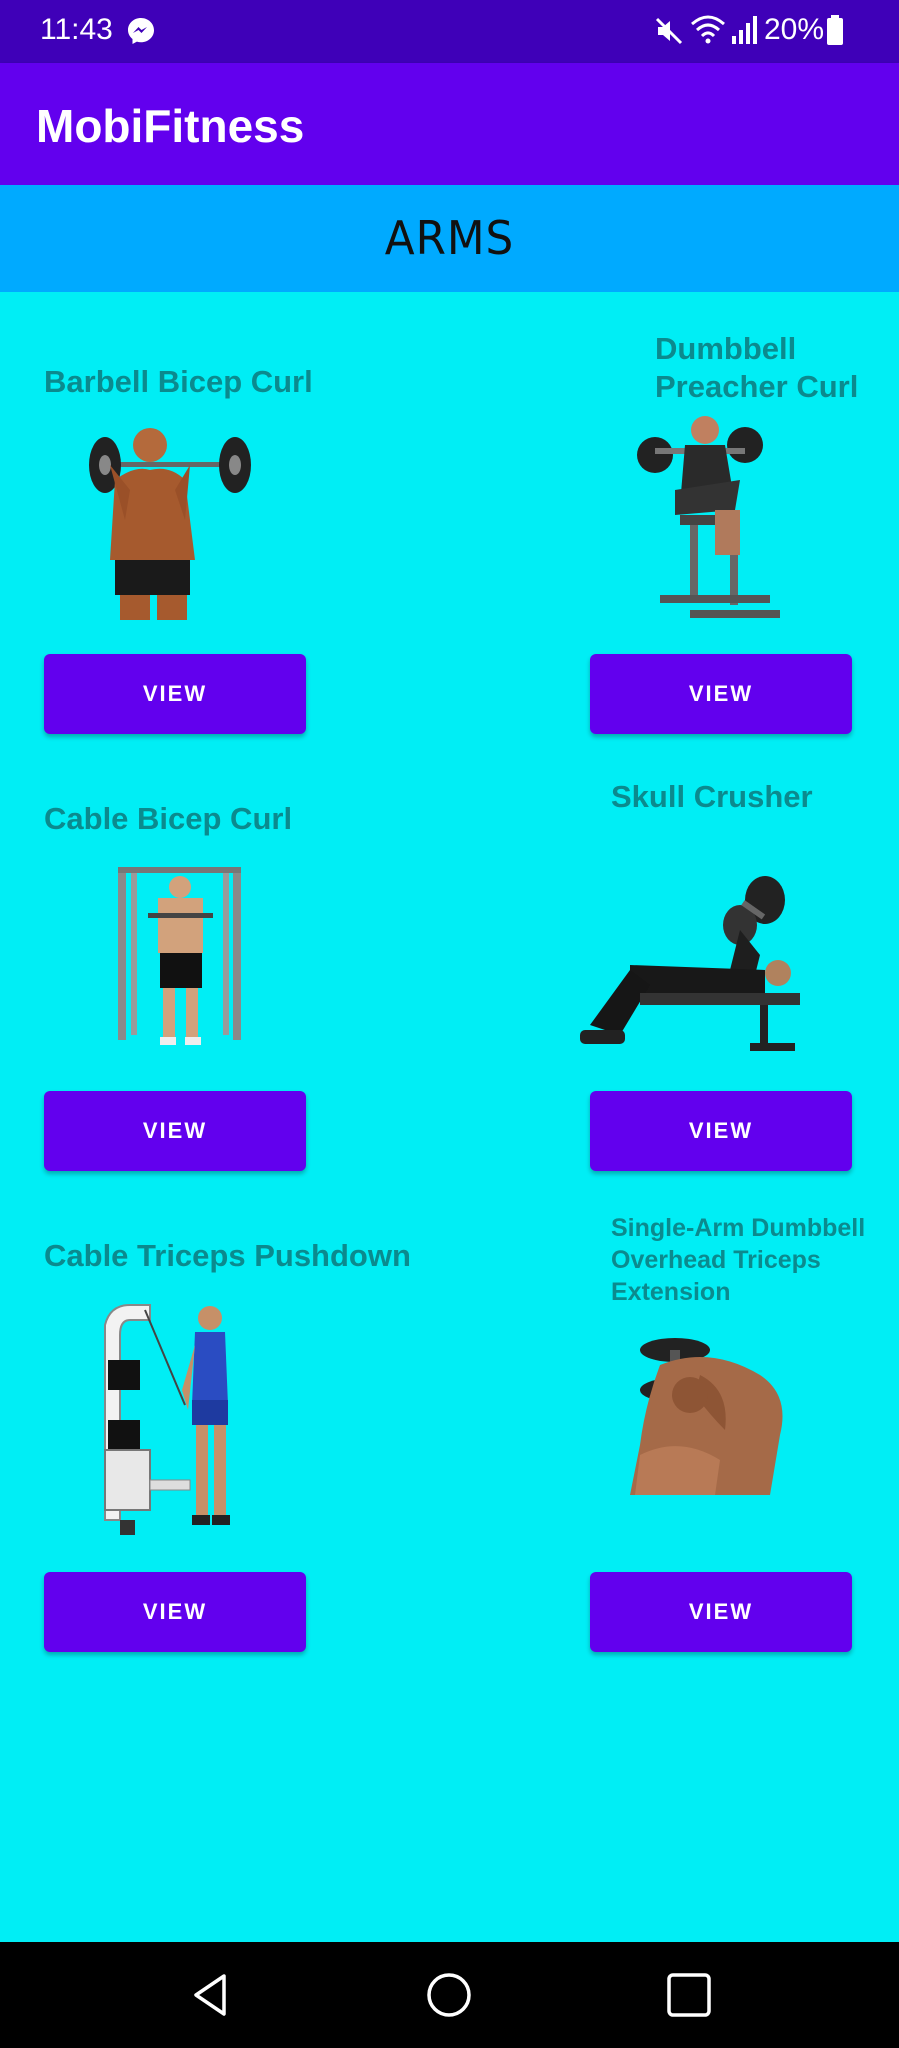  What do you see at coordinates (449, 31) in the screenshot?
I see `status-bar: 11:43 20%` at bounding box center [449, 31].